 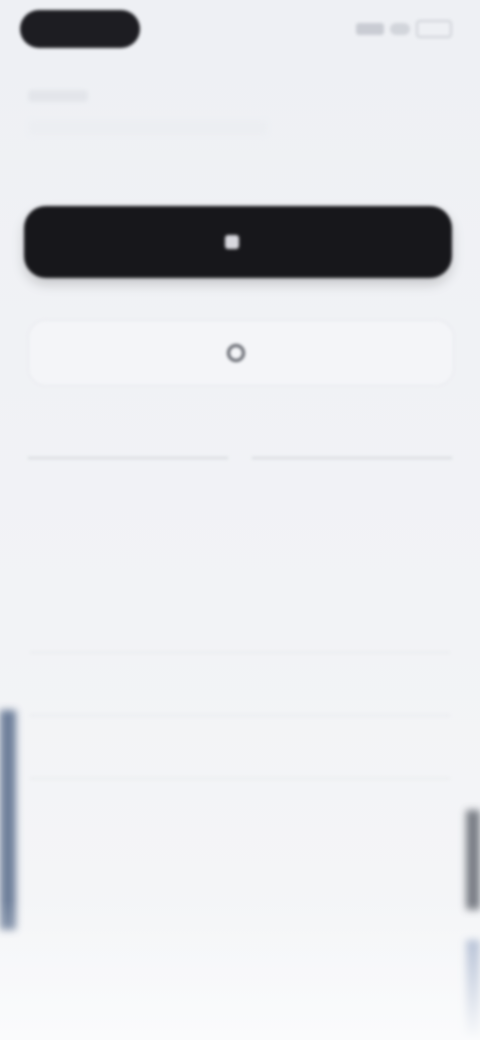 What do you see at coordinates (148, 128) in the screenshot?
I see `page-title` at bounding box center [148, 128].